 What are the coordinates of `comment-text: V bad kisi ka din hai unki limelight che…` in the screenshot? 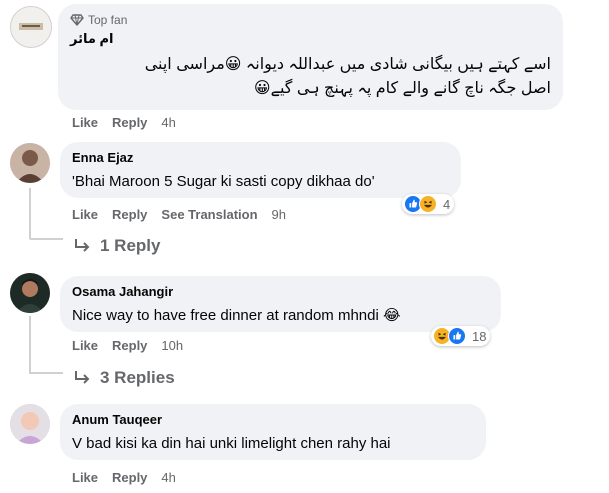 It's located at (231, 443).